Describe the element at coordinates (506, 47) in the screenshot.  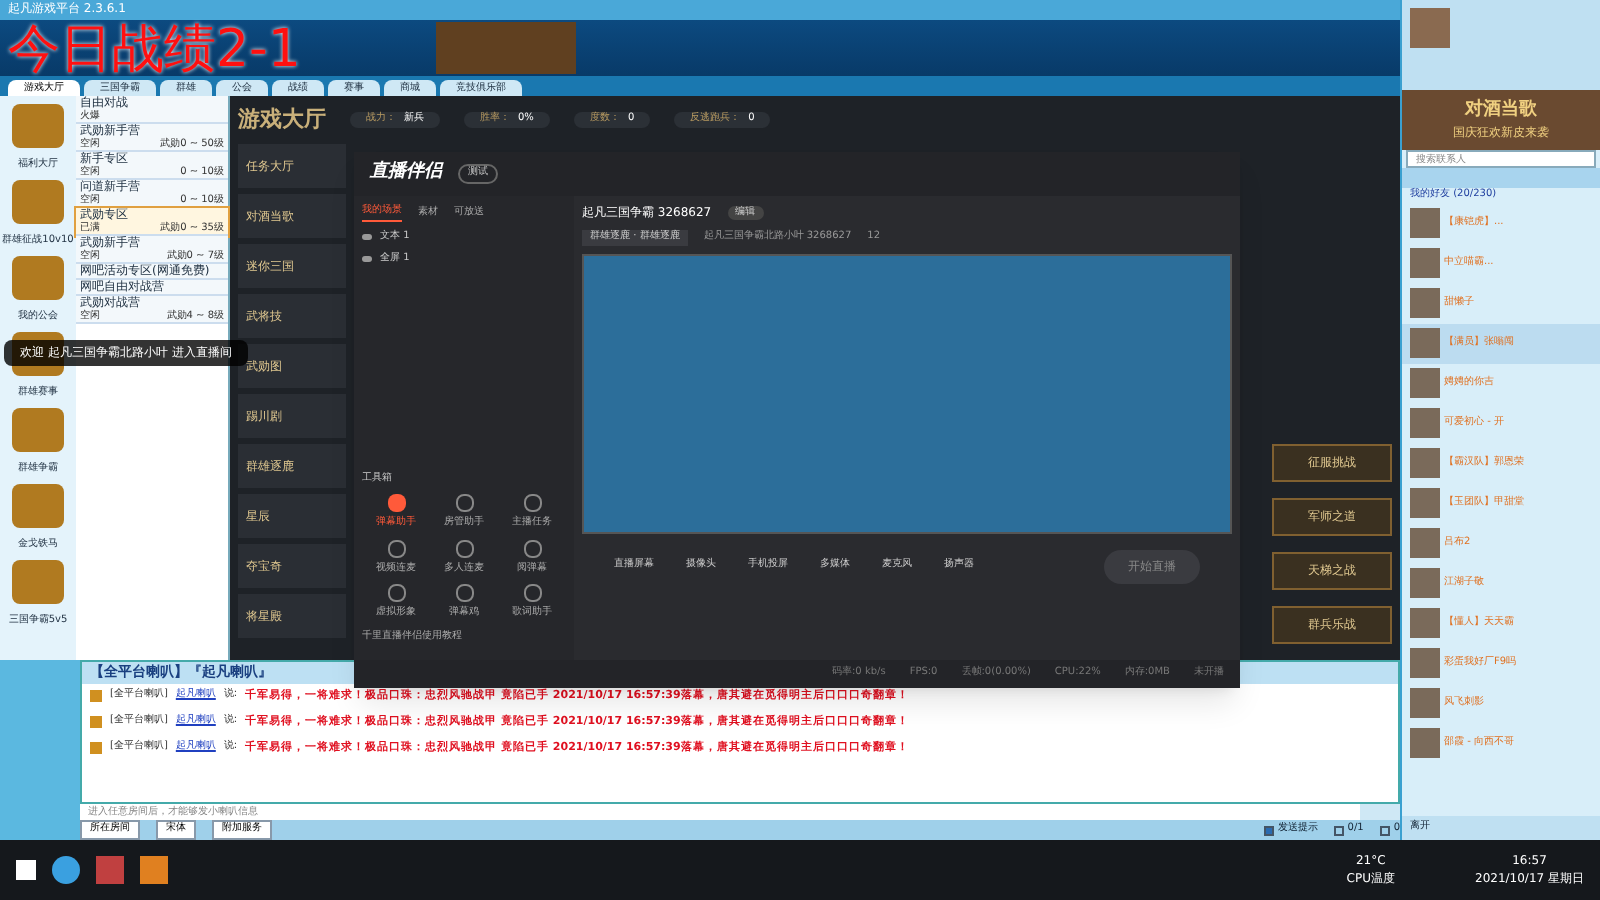
I see `promo-banner` at that location.